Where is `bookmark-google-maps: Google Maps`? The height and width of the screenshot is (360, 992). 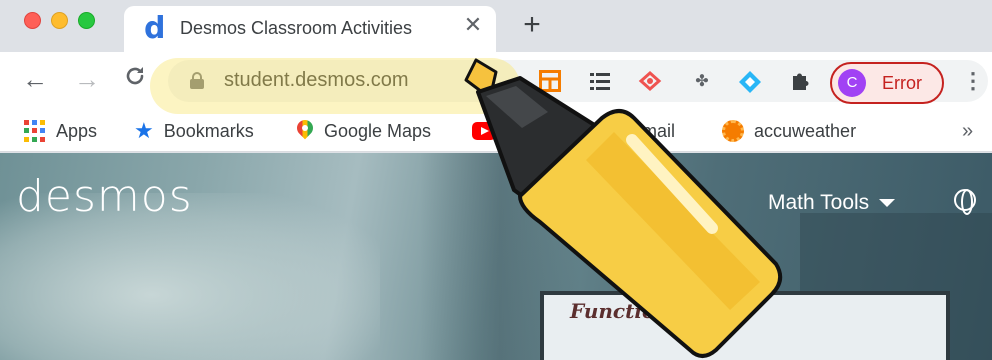
bookmark-google-maps: Google Maps is located at coordinates (362, 129).